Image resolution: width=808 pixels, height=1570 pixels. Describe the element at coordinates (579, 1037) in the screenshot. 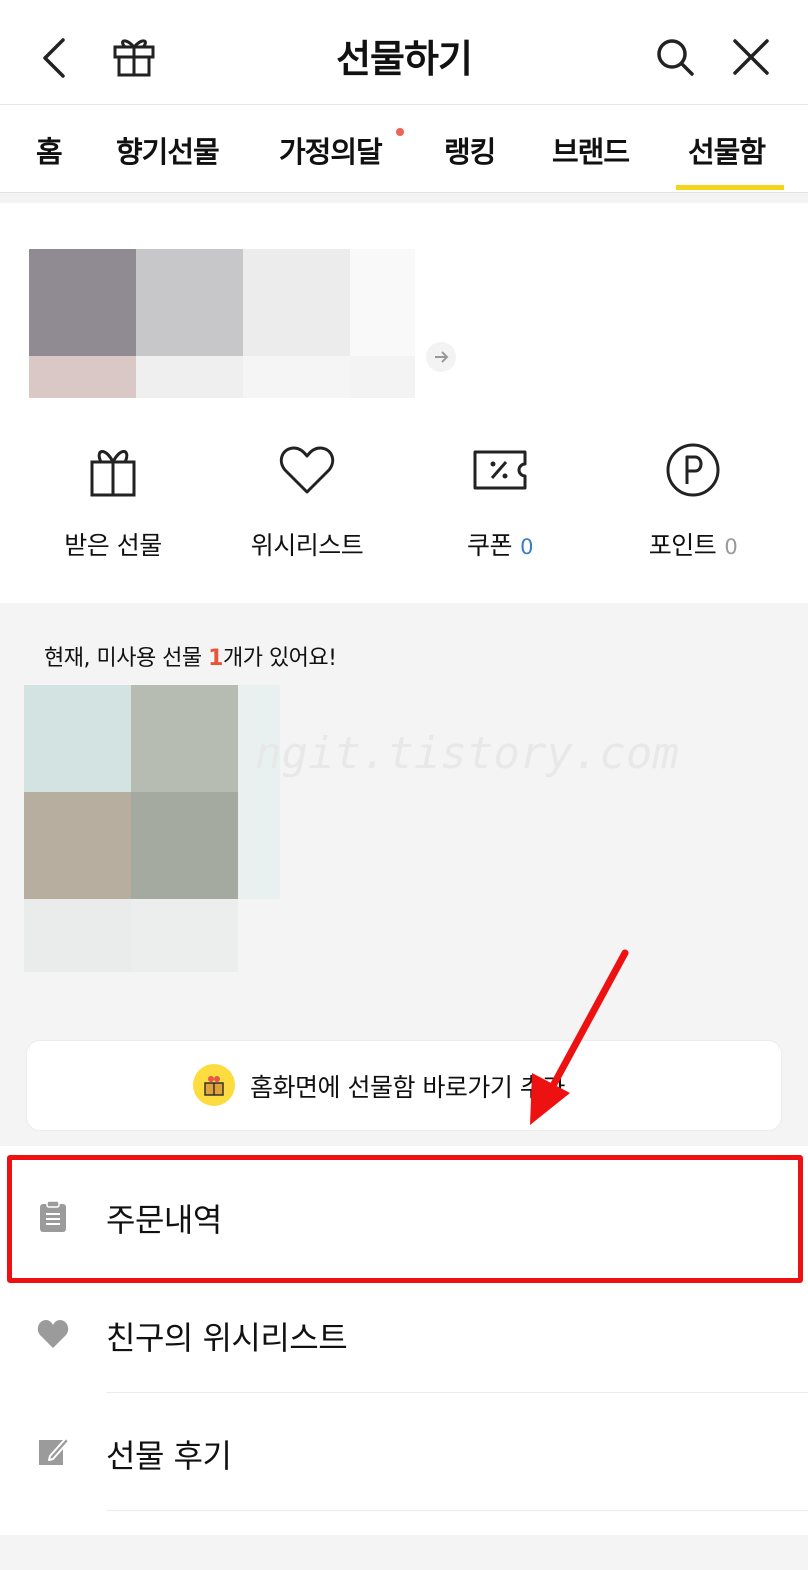

I see `annotation-arrow` at that location.